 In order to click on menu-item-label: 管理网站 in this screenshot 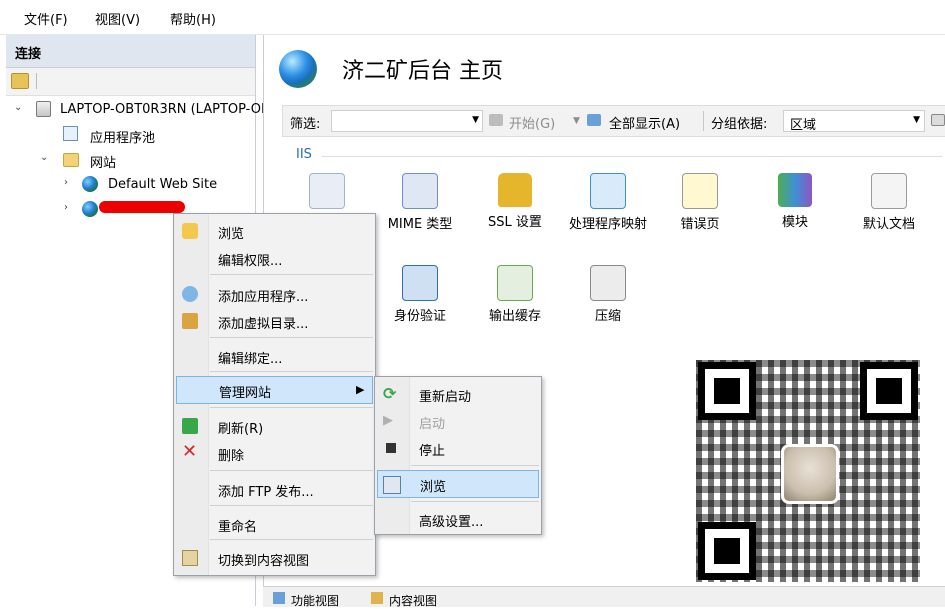, I will do `click(245, 393)`.